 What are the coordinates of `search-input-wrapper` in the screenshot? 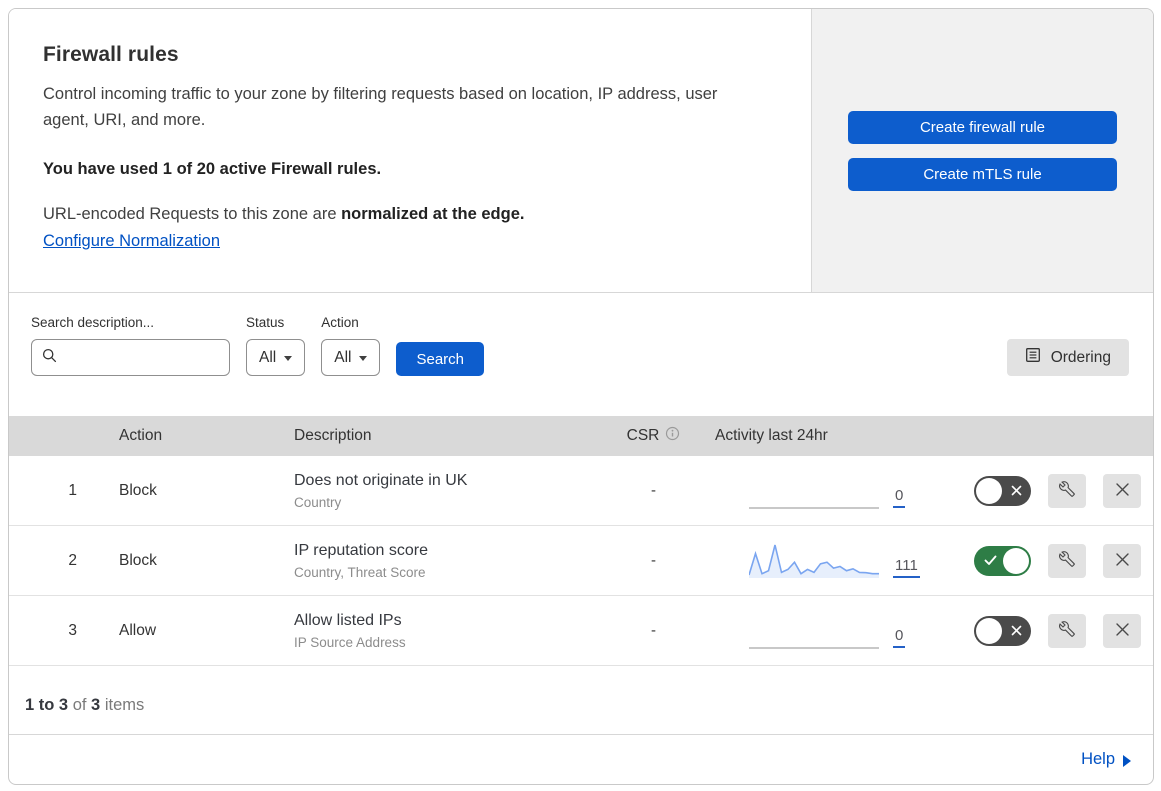 It's located at (130, 357).